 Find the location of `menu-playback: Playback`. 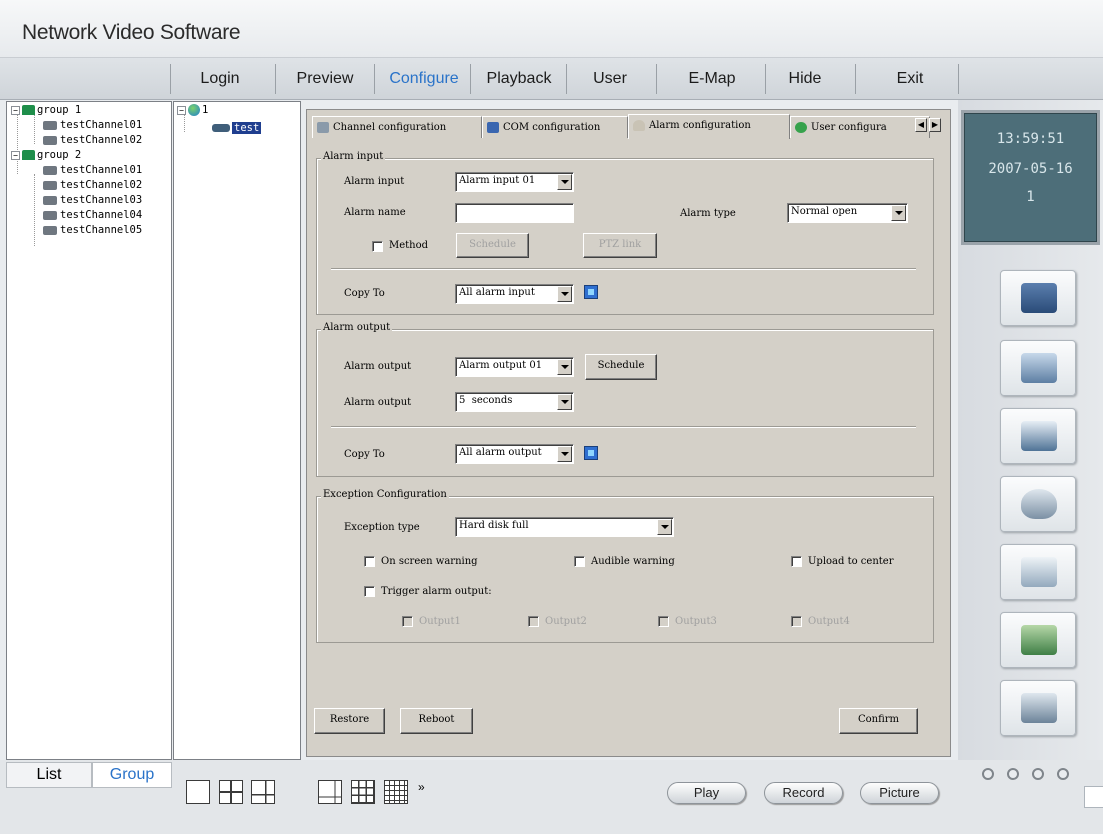

menu-playback: Playback is located at coordinates (519, 79).